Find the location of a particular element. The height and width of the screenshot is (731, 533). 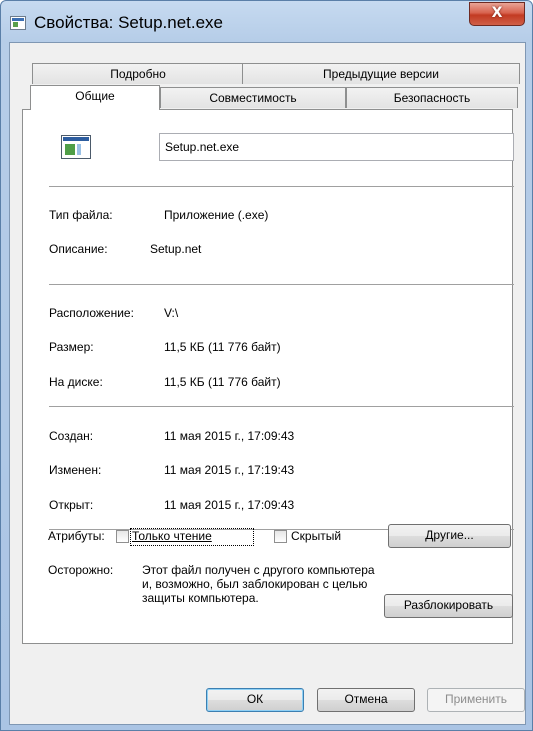

description-label: Описание: is located at coordinates (78, 249).